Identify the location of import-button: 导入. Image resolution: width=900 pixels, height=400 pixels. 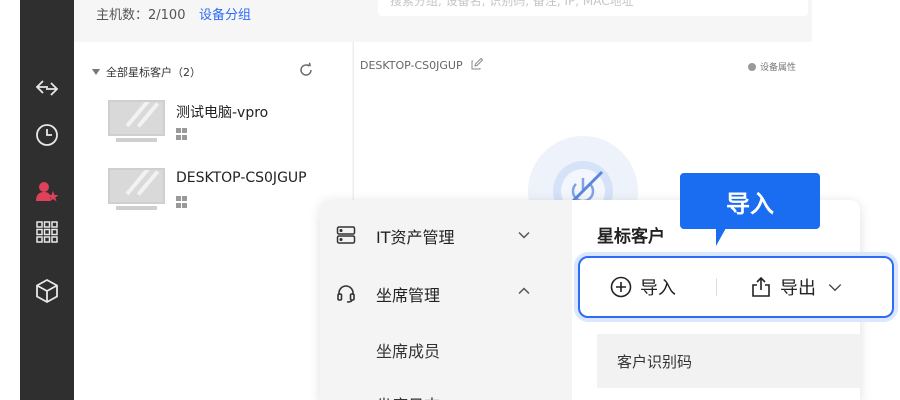
(643, 287).